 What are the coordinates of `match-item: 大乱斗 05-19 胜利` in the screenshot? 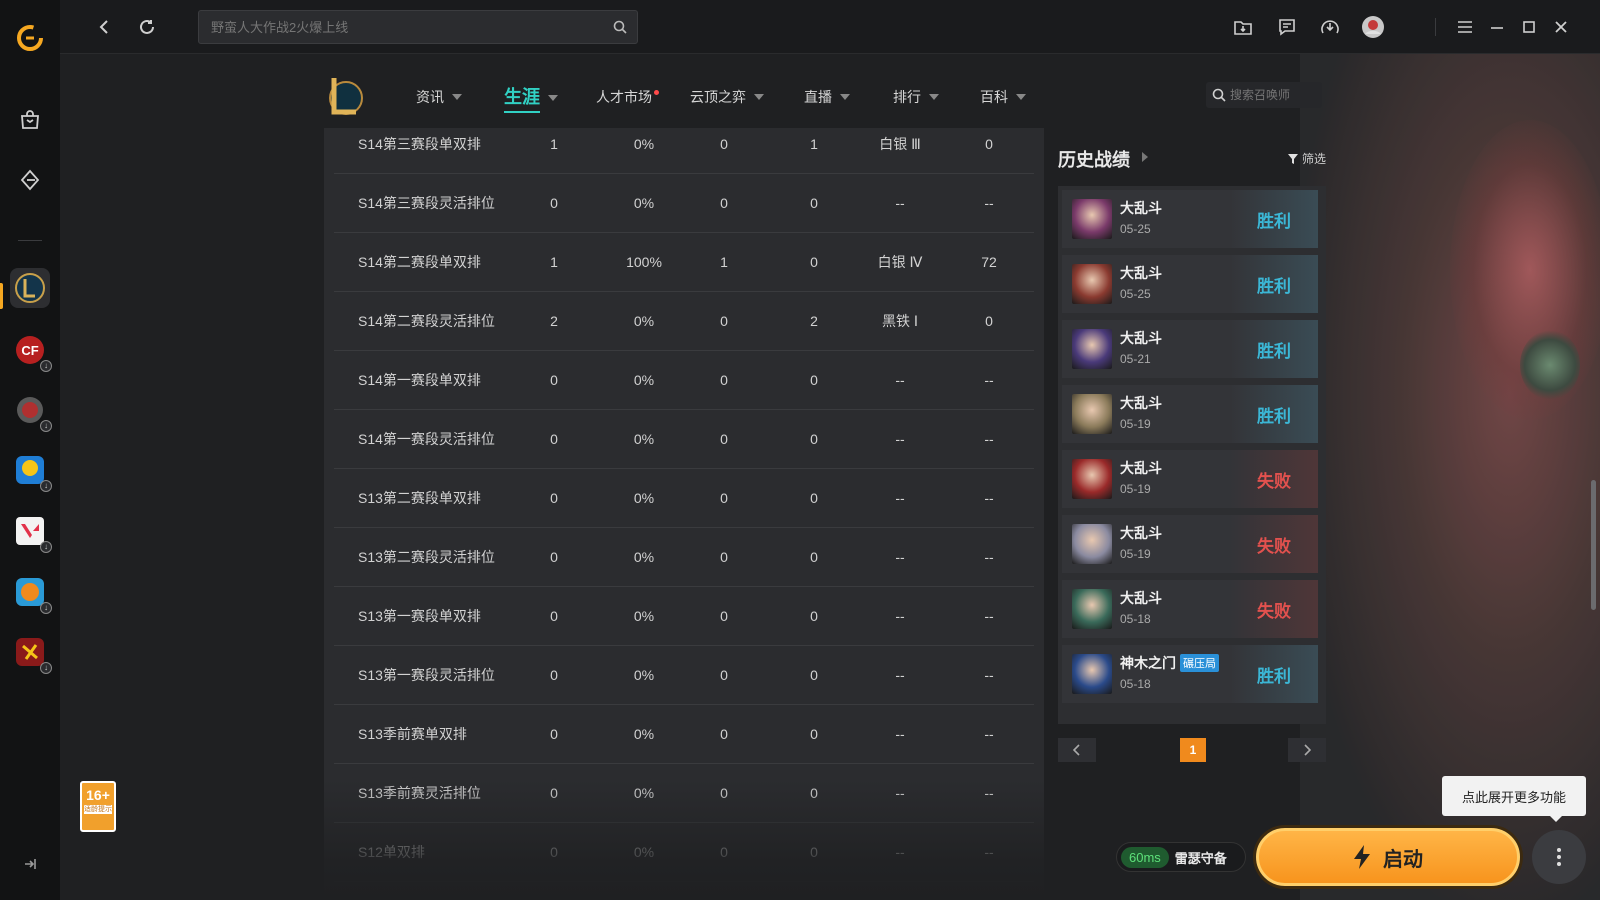 It's located at (1190, 414).